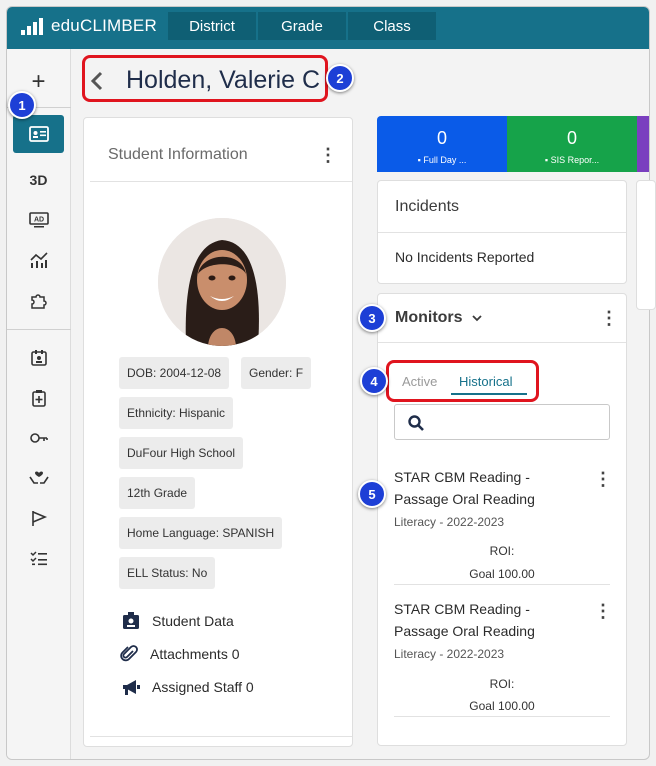  I want to click on adjacent-panel-edge, so click(646, 245).